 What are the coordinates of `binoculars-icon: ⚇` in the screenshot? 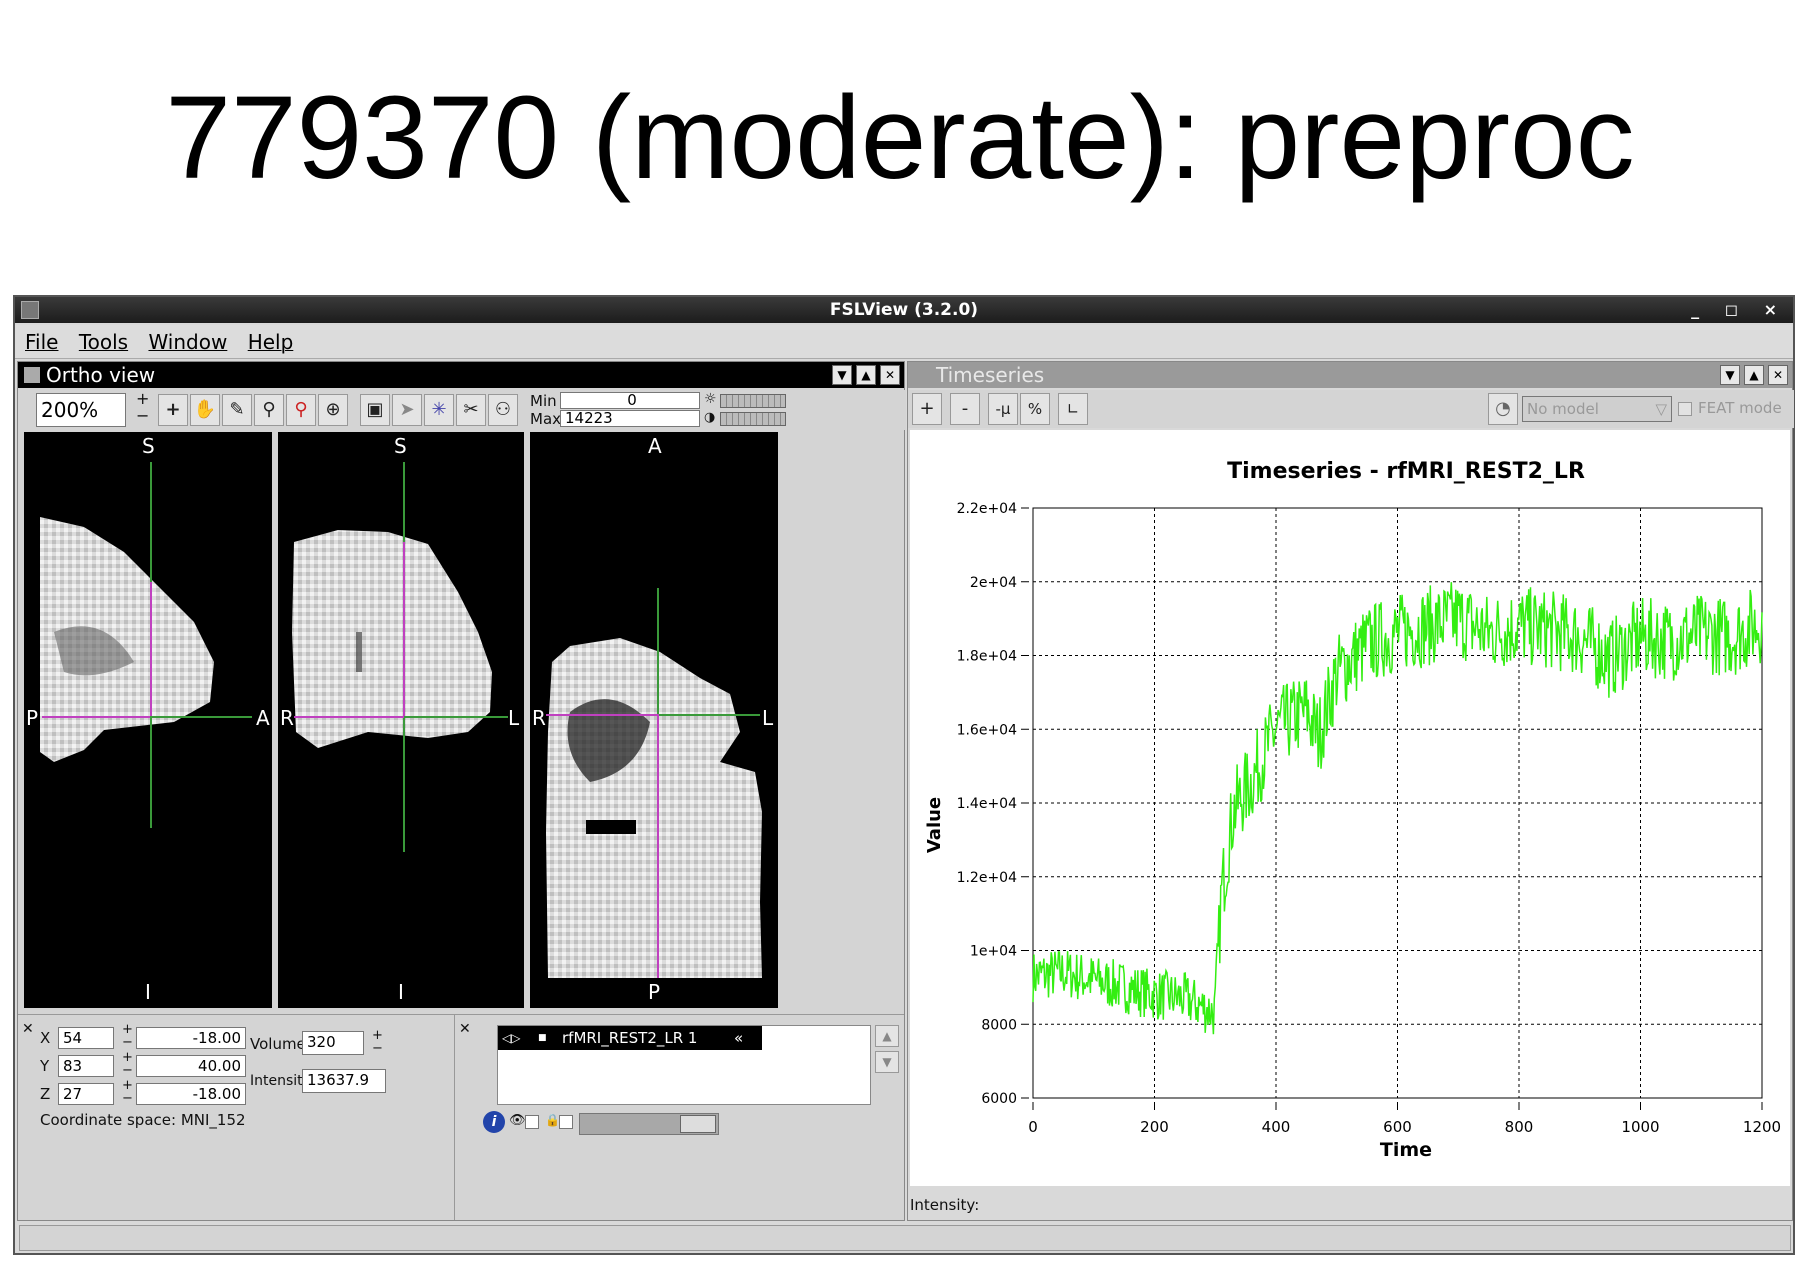 It's located at (503, 410).